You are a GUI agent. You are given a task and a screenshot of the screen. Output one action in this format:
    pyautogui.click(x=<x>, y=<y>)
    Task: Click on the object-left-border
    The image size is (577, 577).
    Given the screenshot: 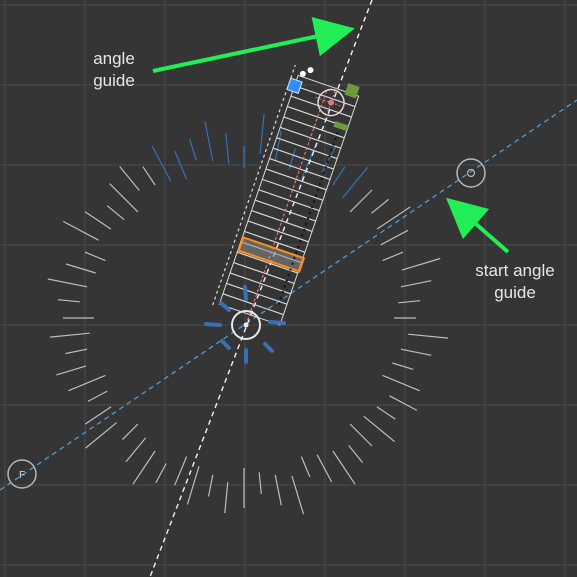 What is the action you would take?
    pyautogui.click(x=254, y=185)
    